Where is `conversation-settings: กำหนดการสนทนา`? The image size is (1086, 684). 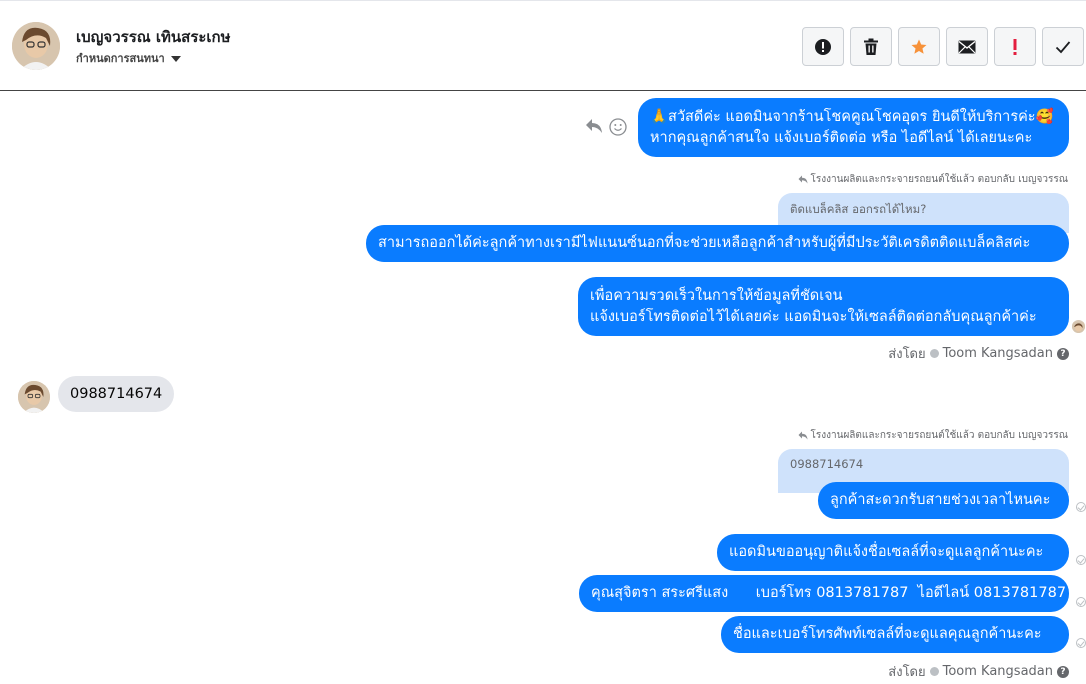
conversation-settings: กำหนดการสนทนา is located at coordinates (128, 58).